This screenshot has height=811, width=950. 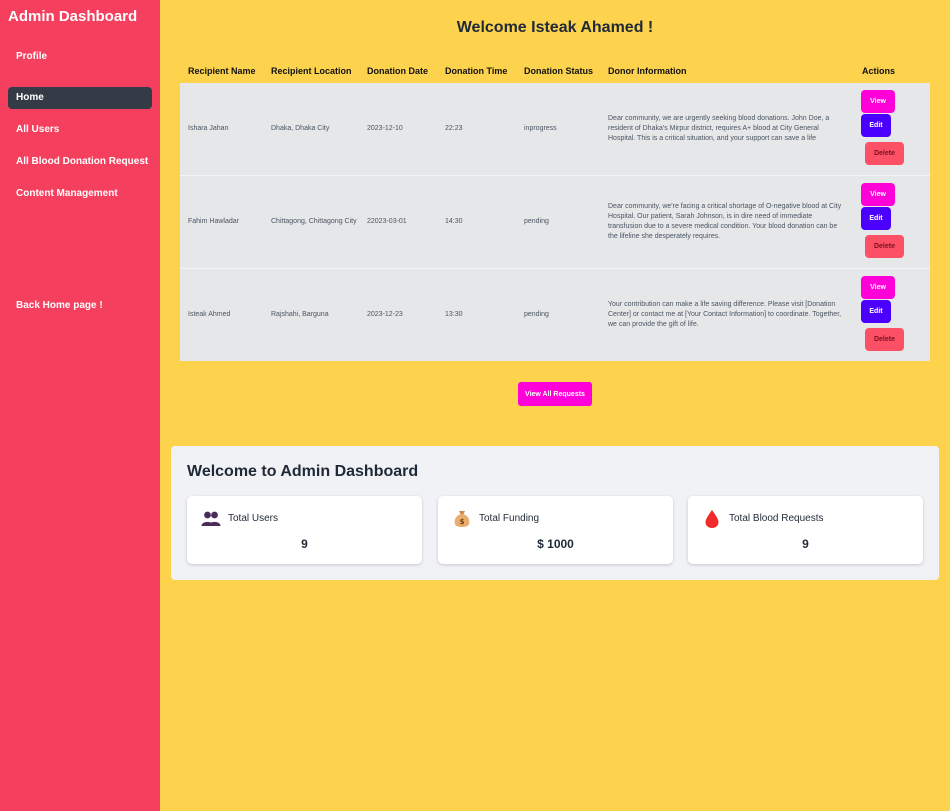 I want to click on cell-donation-date: 2023-12-23, so click(x=385, y=314).